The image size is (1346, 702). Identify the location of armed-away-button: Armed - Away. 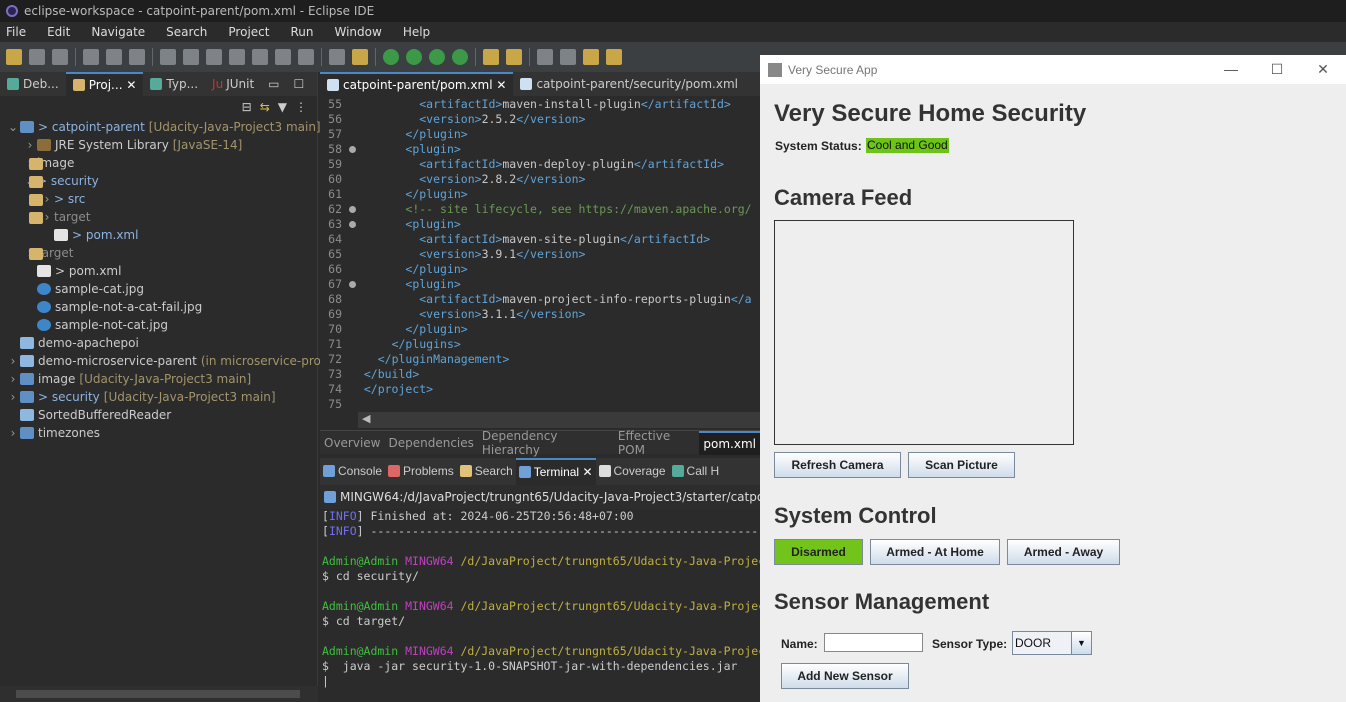
(1063, 552).